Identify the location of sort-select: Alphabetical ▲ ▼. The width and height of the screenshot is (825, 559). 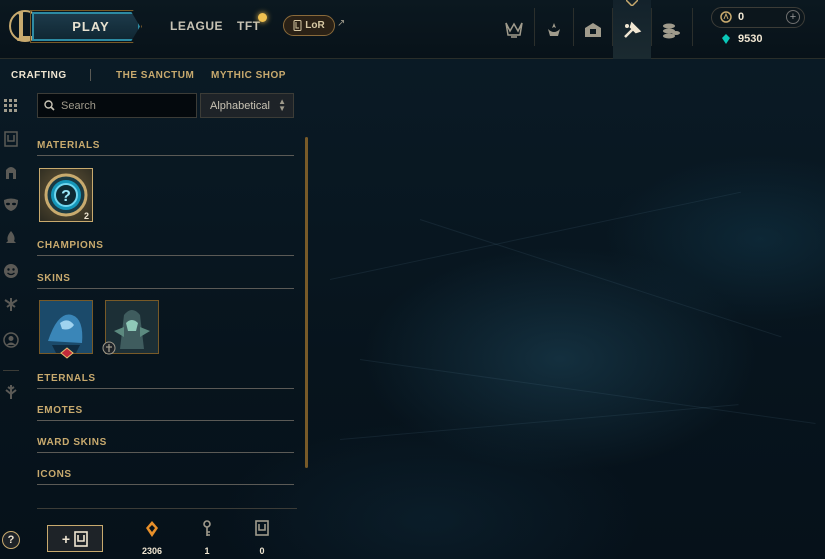
(247, 105).